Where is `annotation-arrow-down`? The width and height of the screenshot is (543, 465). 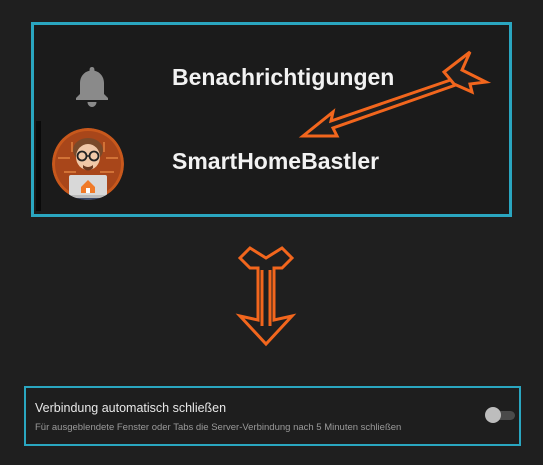
annotation-arrow-down is located at coordinates (266, 296).